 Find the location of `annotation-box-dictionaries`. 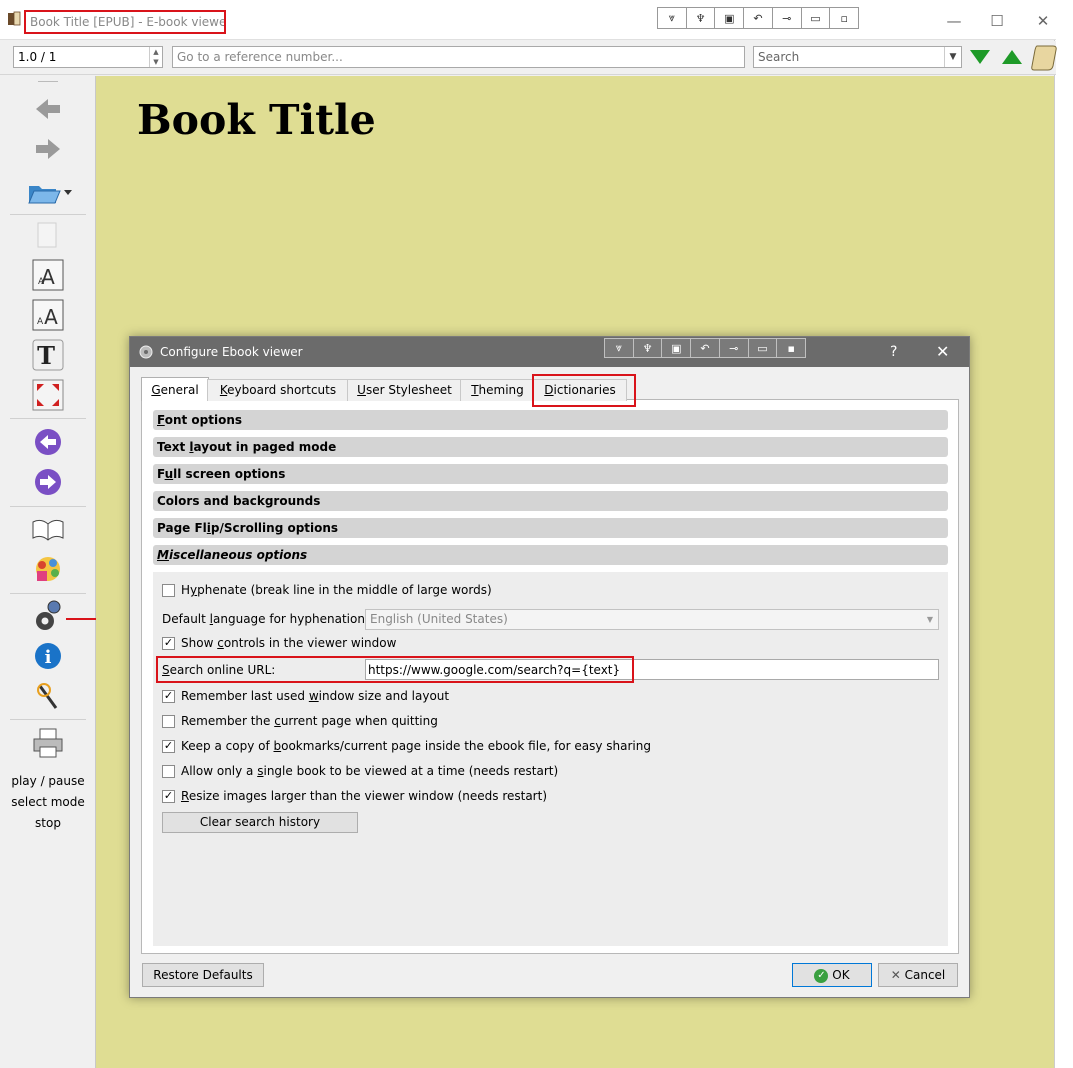

annotation-box-dictionaries is located at coordinates (584, 390).